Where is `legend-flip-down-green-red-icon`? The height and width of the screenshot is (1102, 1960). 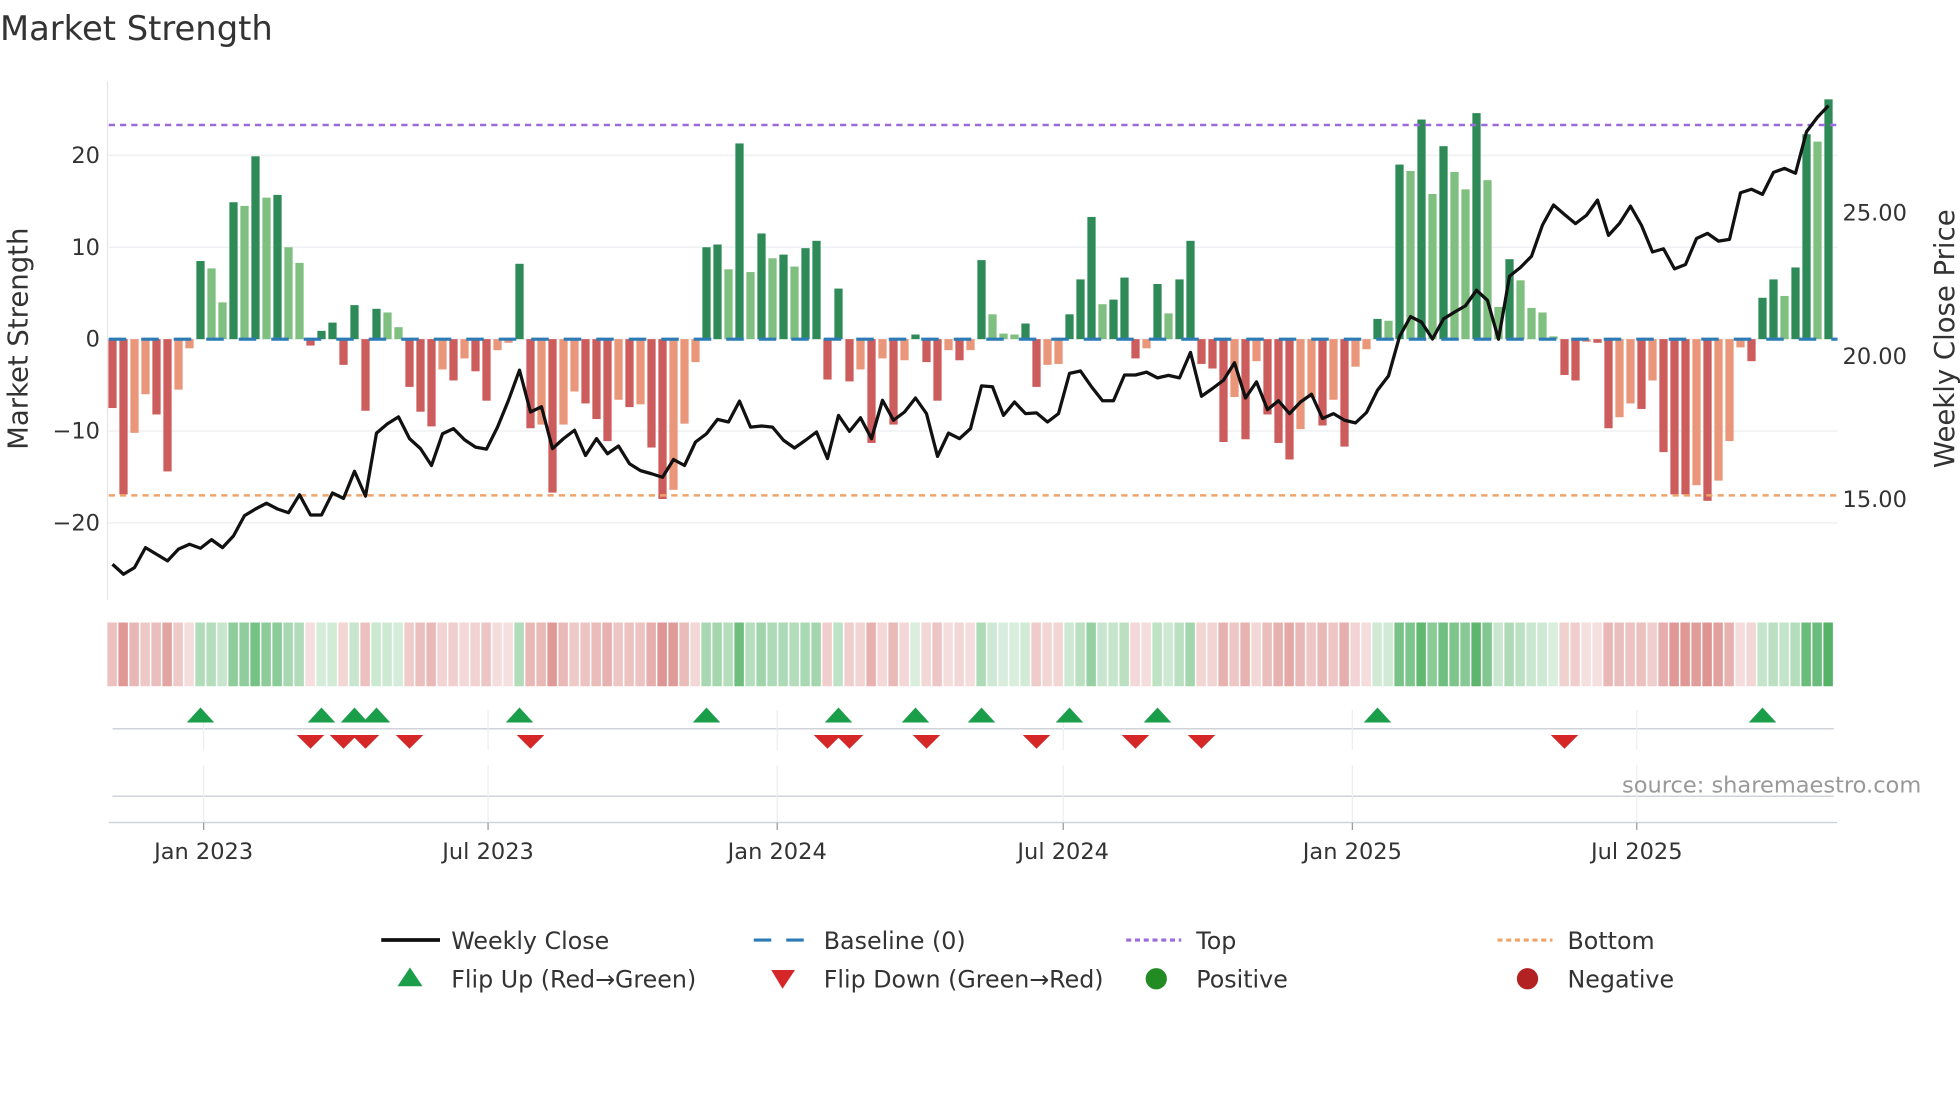 legend-flip-down-green-red-icon is located at coordinates (783, 979).